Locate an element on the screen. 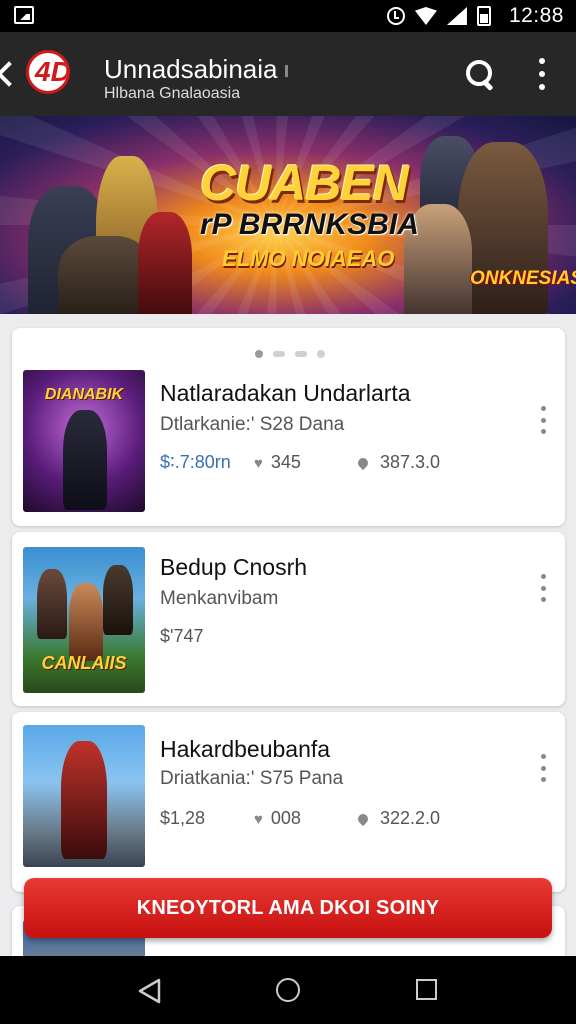 This screenshot has width=576, height=1024. primary-action-button: KNEOYTORL AMA DKOI SOINY is located at coordinates (288, 908).